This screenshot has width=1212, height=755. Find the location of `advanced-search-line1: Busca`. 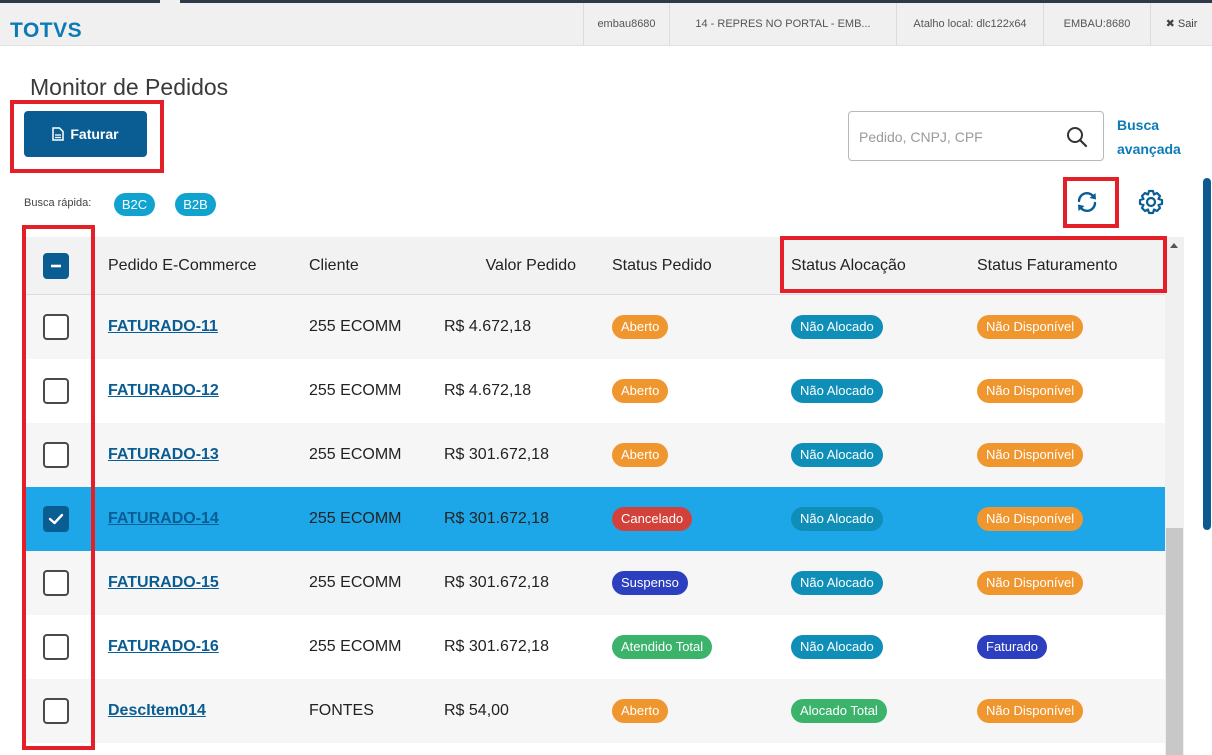

advanced-search-line1: Busca is located at coordinates (1138, 125).